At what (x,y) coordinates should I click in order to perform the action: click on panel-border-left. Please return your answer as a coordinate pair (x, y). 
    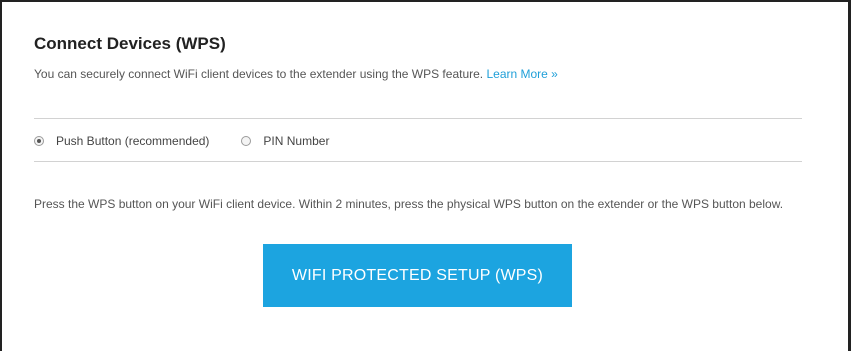
    Looking at the image, I should click on (1, 175).